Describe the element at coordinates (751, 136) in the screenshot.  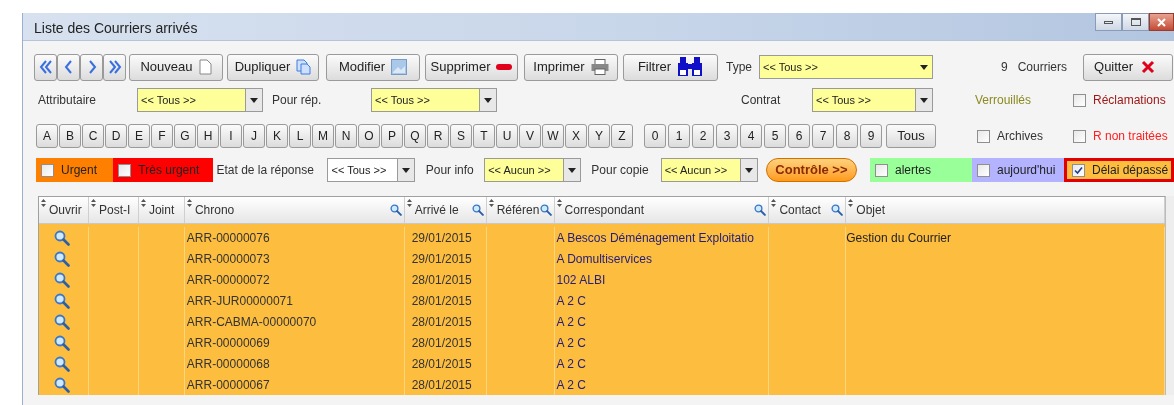
I see `digit-button: 4` at that location.